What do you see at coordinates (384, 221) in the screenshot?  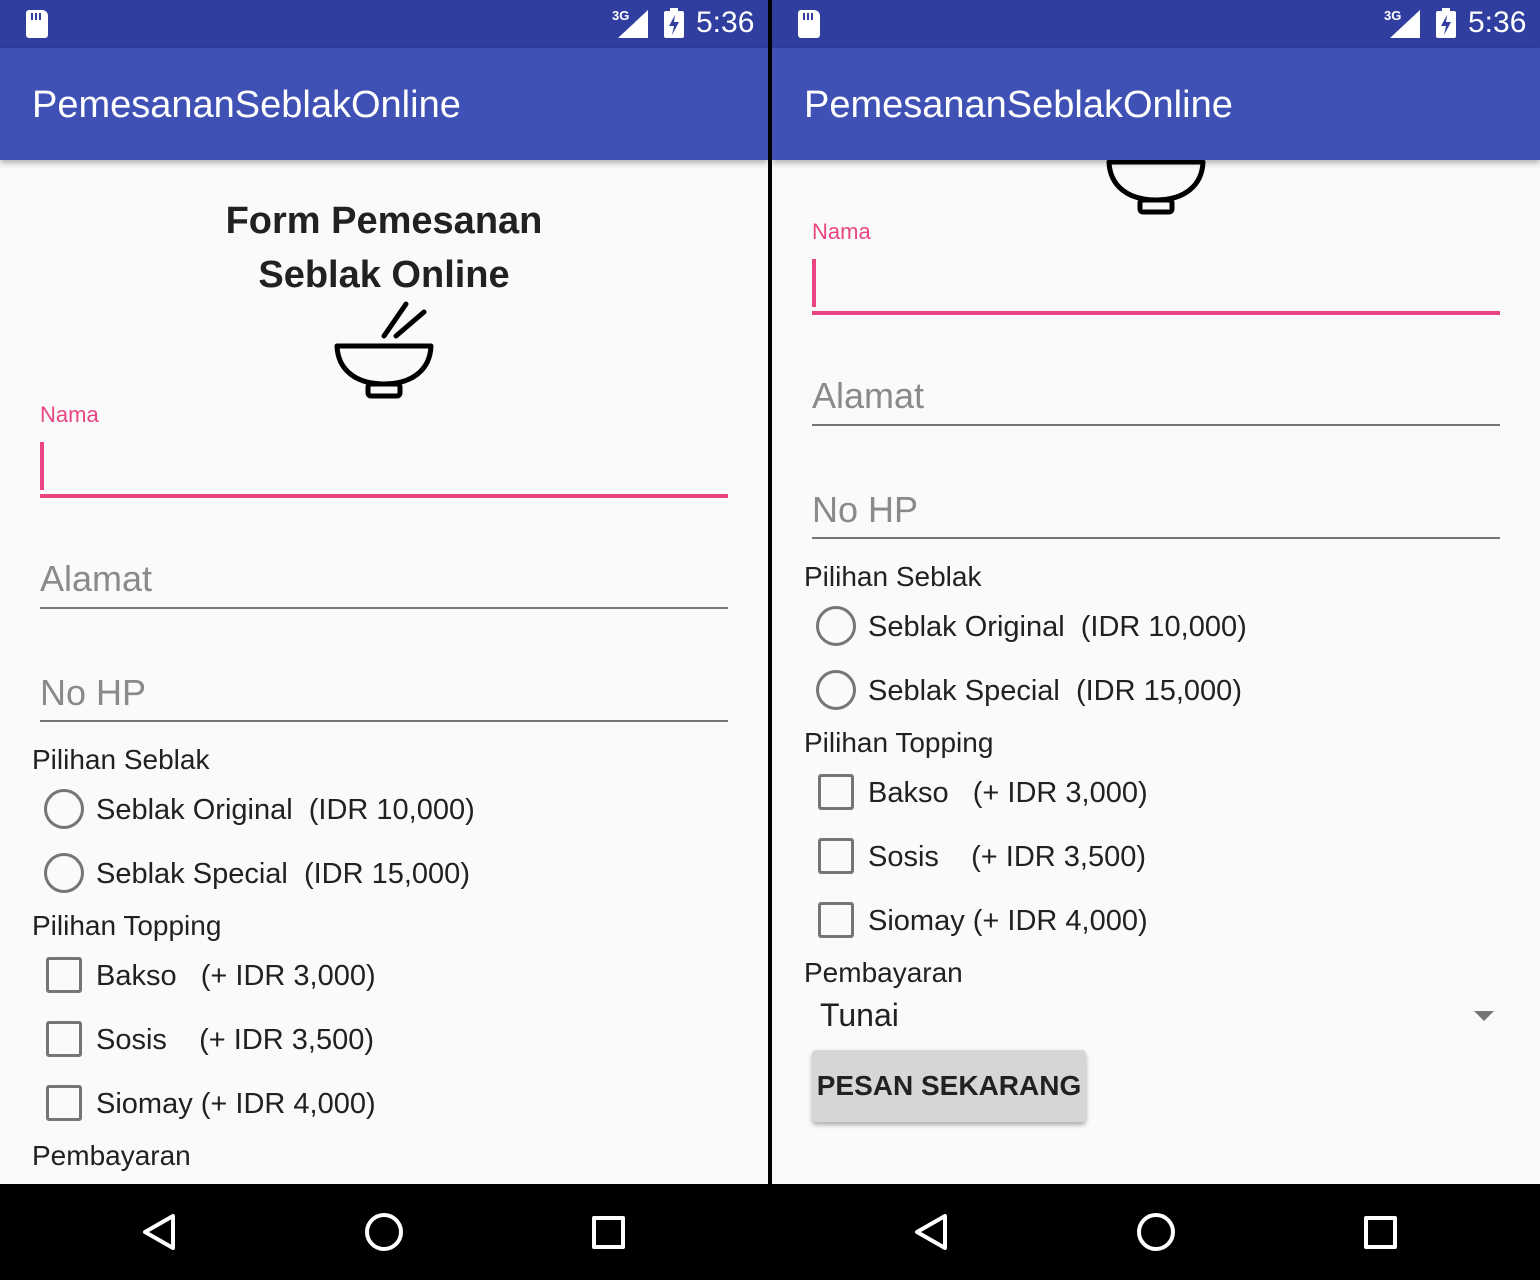 I see `form-title-line1: Form Pemesanan` at bounding box center [384, 221].